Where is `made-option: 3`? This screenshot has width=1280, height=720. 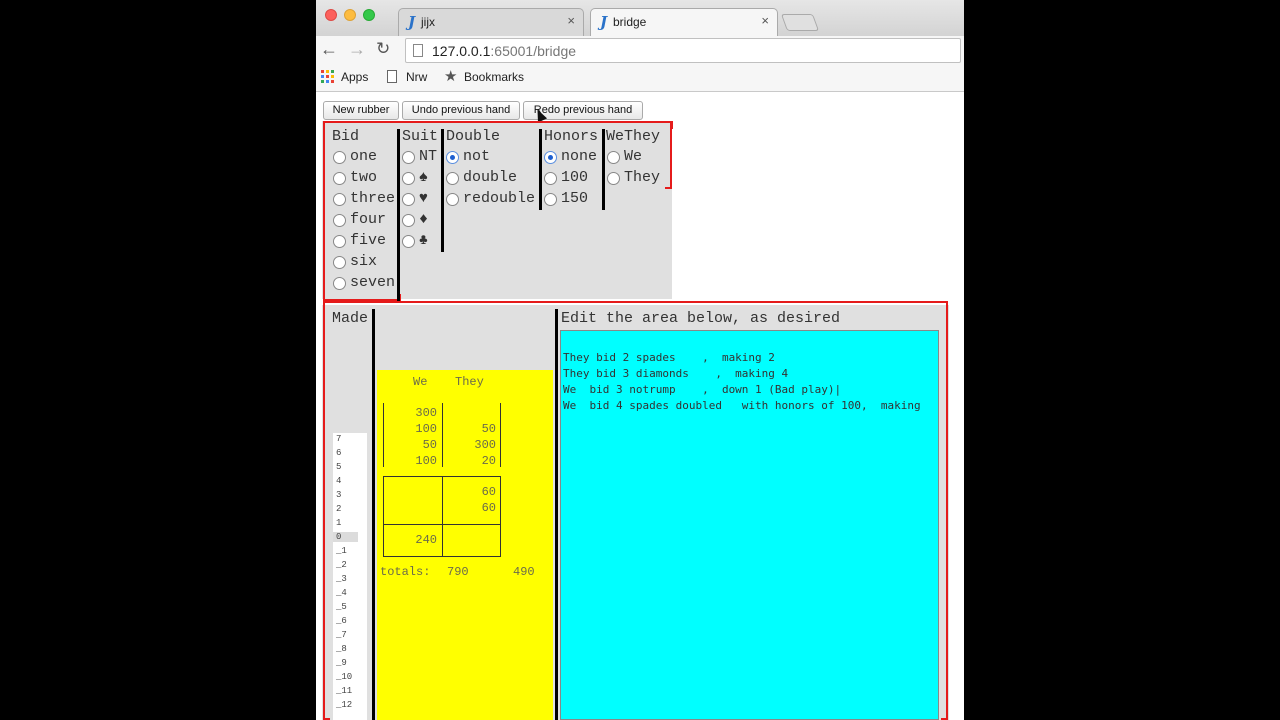 made-option: 3 is located at coordinates (338, 495).